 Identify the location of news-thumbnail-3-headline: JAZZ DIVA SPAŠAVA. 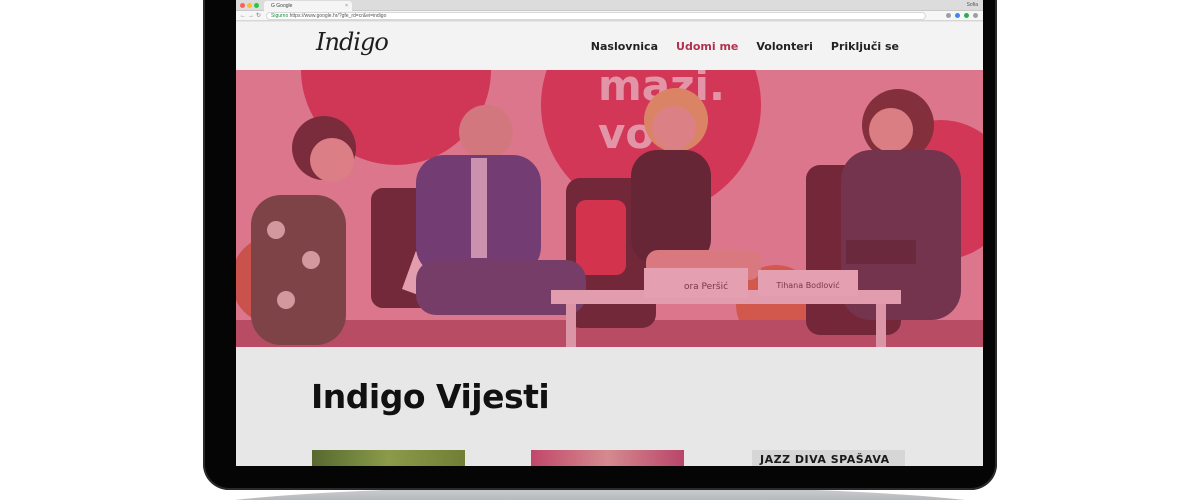
(825, 459).